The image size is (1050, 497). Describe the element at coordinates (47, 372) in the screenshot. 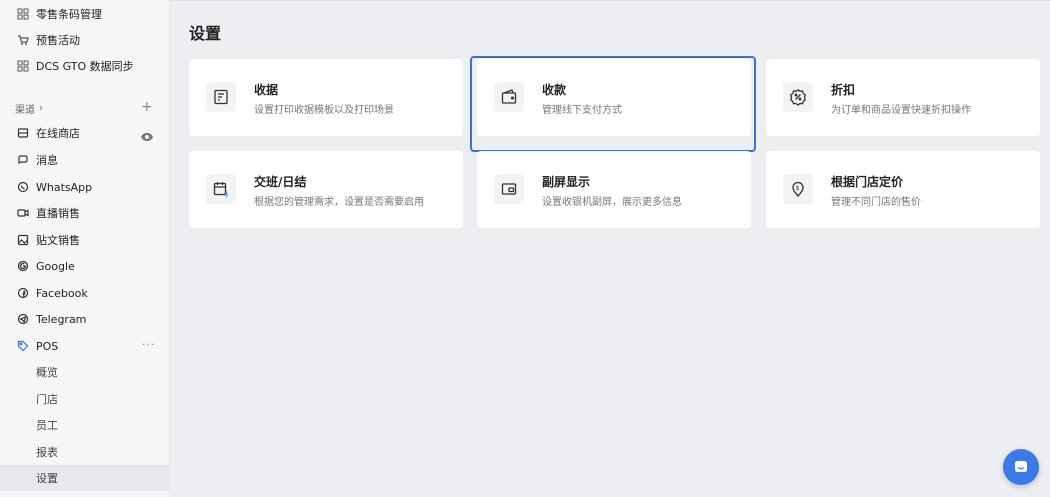

I see `subitem-label: 概览` at that location.